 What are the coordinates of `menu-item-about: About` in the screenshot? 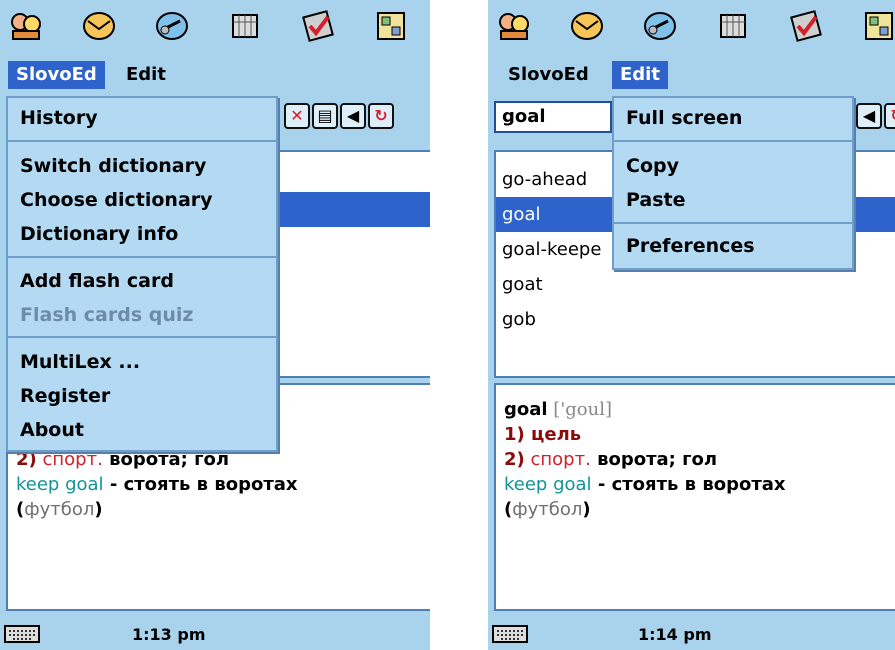 It's located at (142, 430).